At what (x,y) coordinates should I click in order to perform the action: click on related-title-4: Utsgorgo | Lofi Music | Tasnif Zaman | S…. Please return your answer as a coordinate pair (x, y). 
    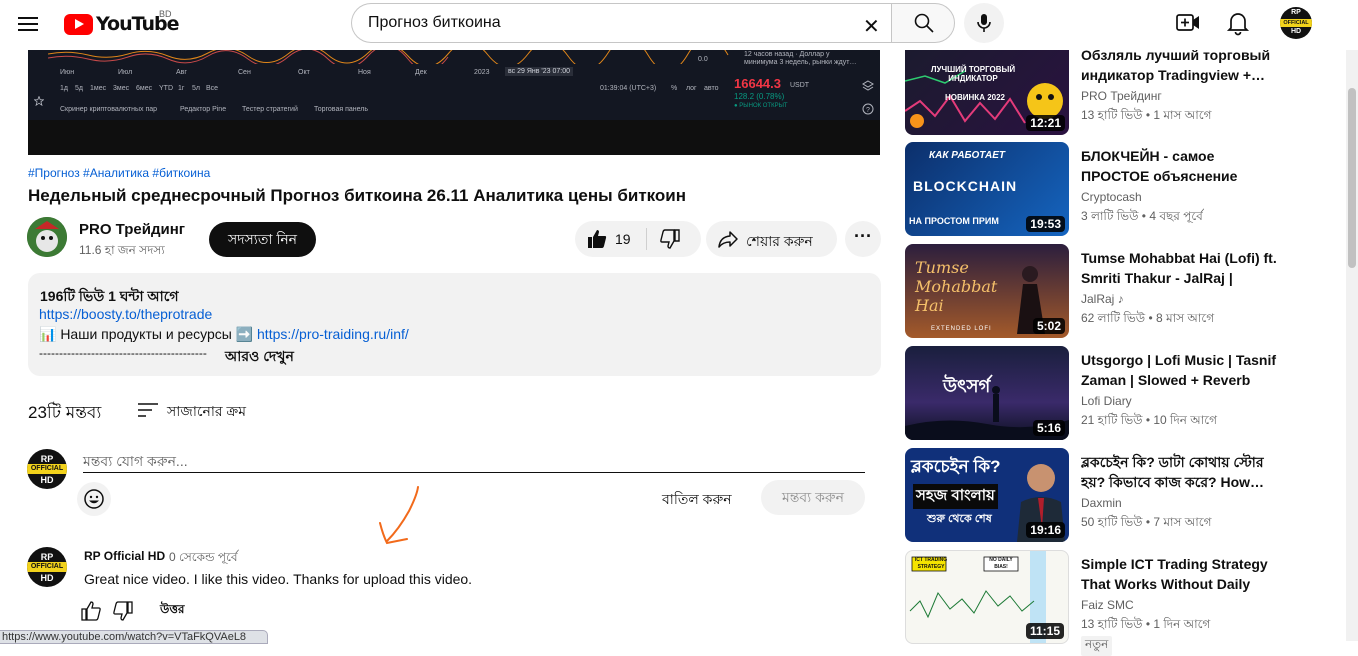
    Looking at the image, I should click on (1183, 370).